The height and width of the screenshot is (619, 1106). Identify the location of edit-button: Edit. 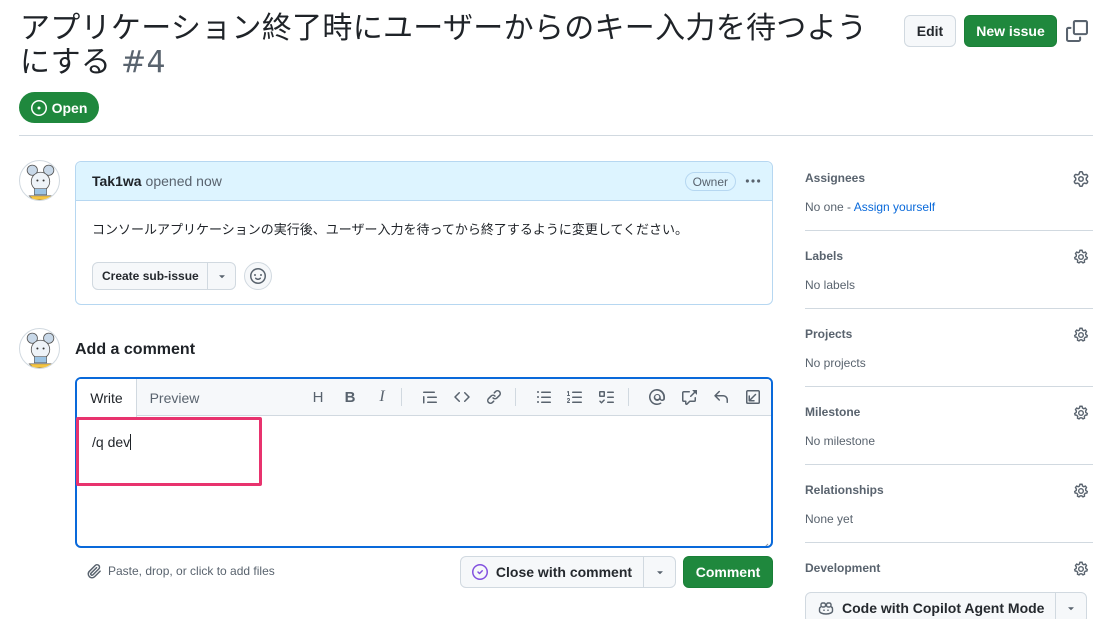
(930, 31).